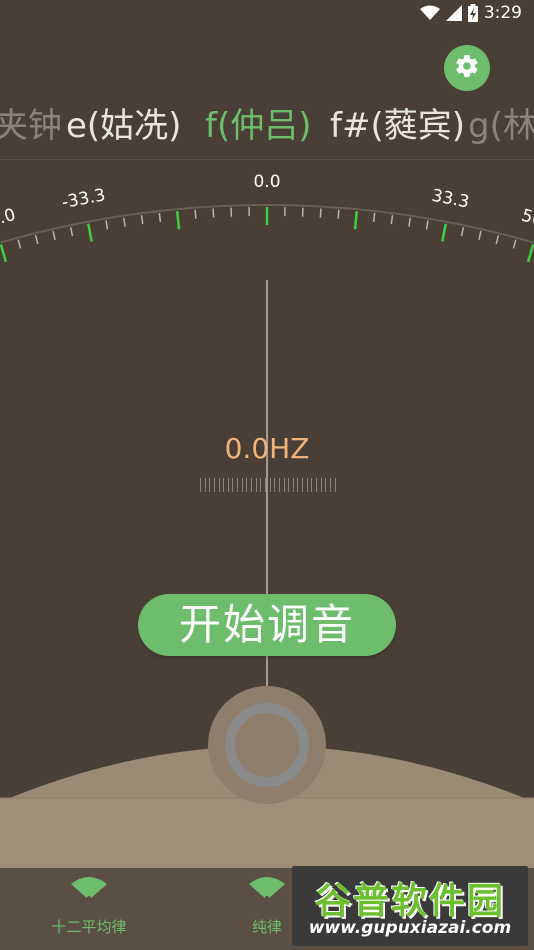  I want to click on nav-label: 纯律, so click(266, 927).